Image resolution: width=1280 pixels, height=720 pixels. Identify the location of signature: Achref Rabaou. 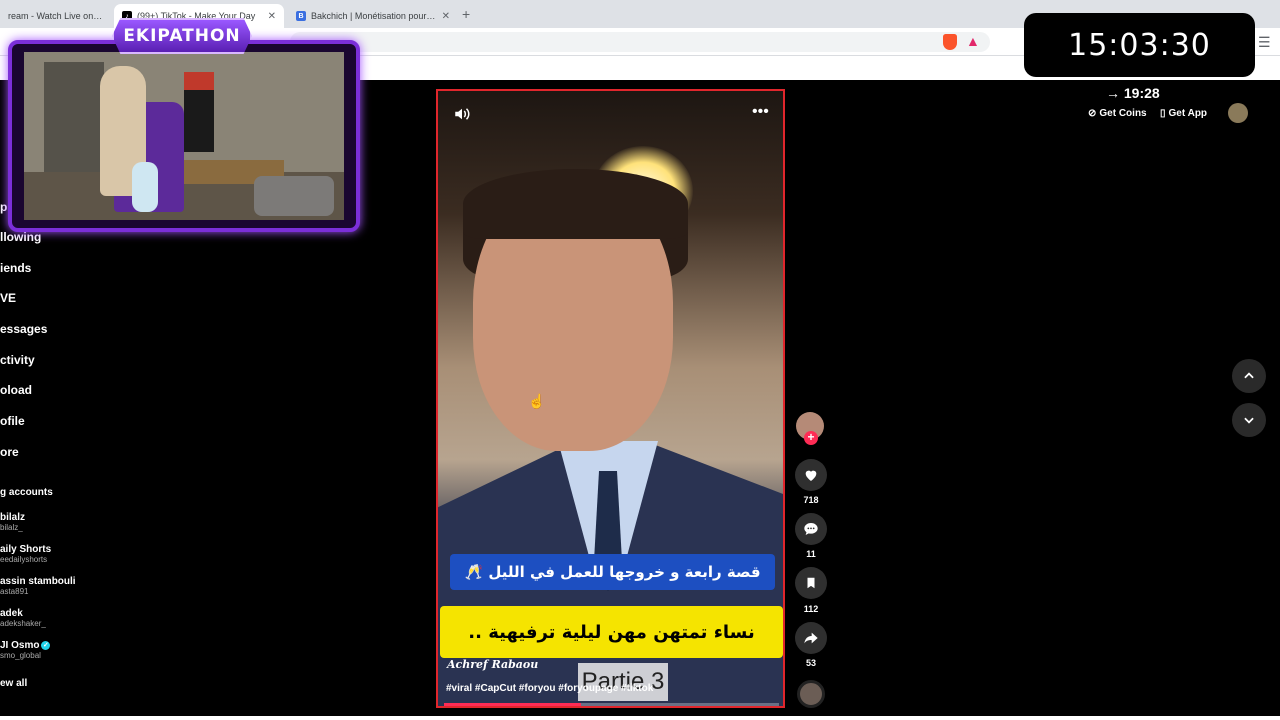
(493, 664).